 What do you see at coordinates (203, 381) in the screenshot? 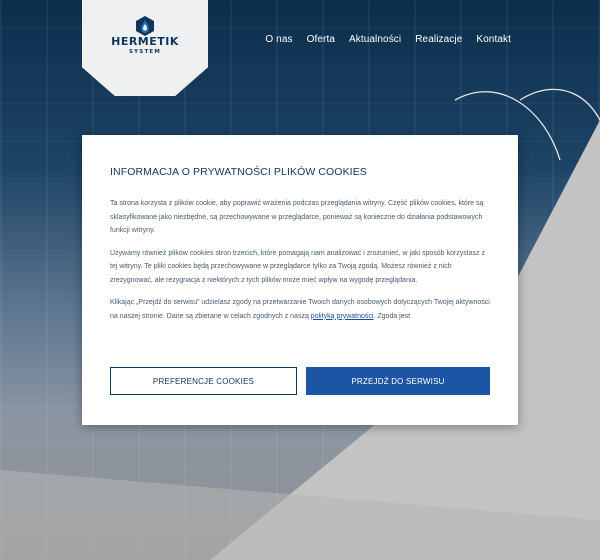
I see `cookie-preferences-button: PREFERENCJE COOKIES` at bounding box center [203, 381].